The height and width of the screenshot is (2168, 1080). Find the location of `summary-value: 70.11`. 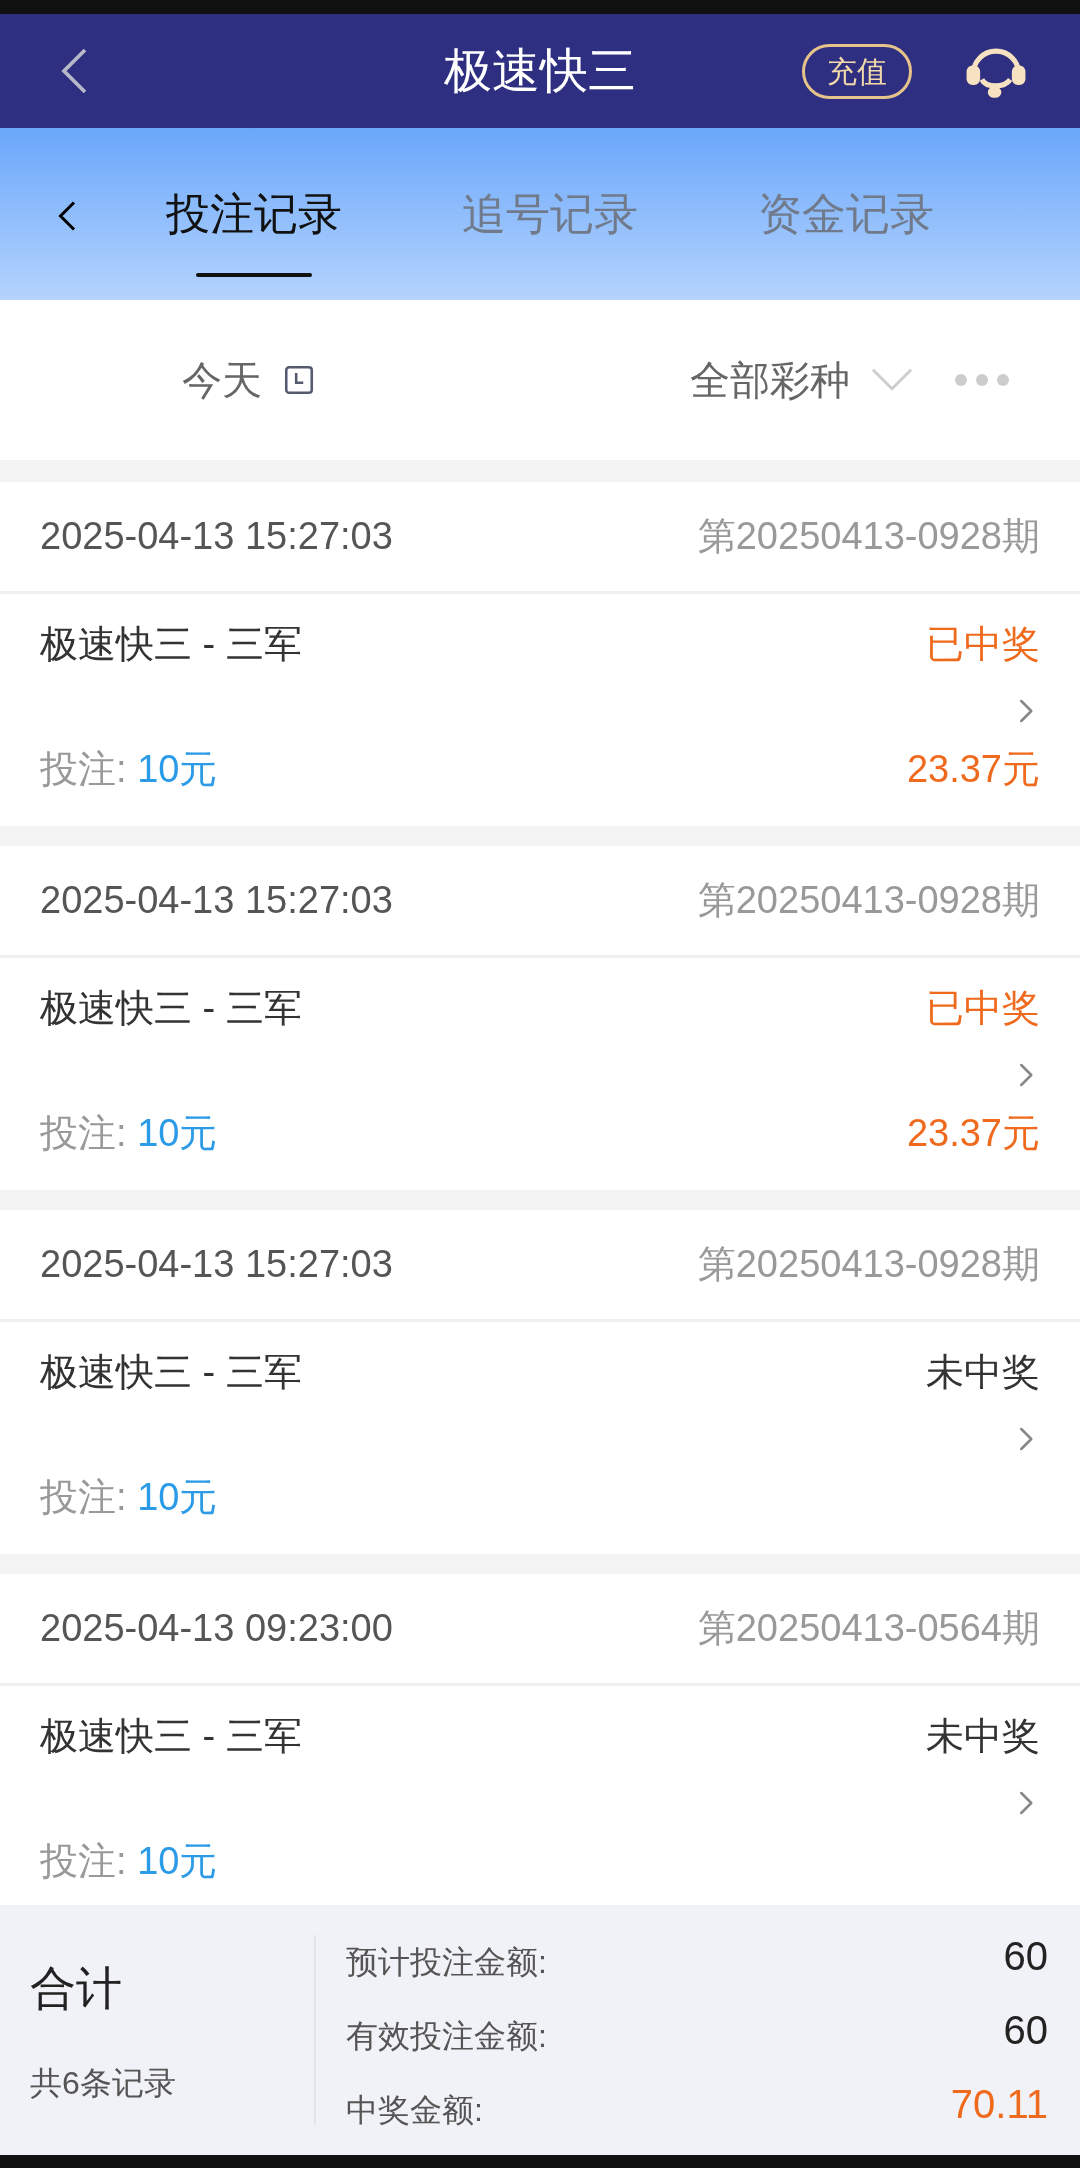

summary-value: 70.11 is located at coordinates (999, 2104).